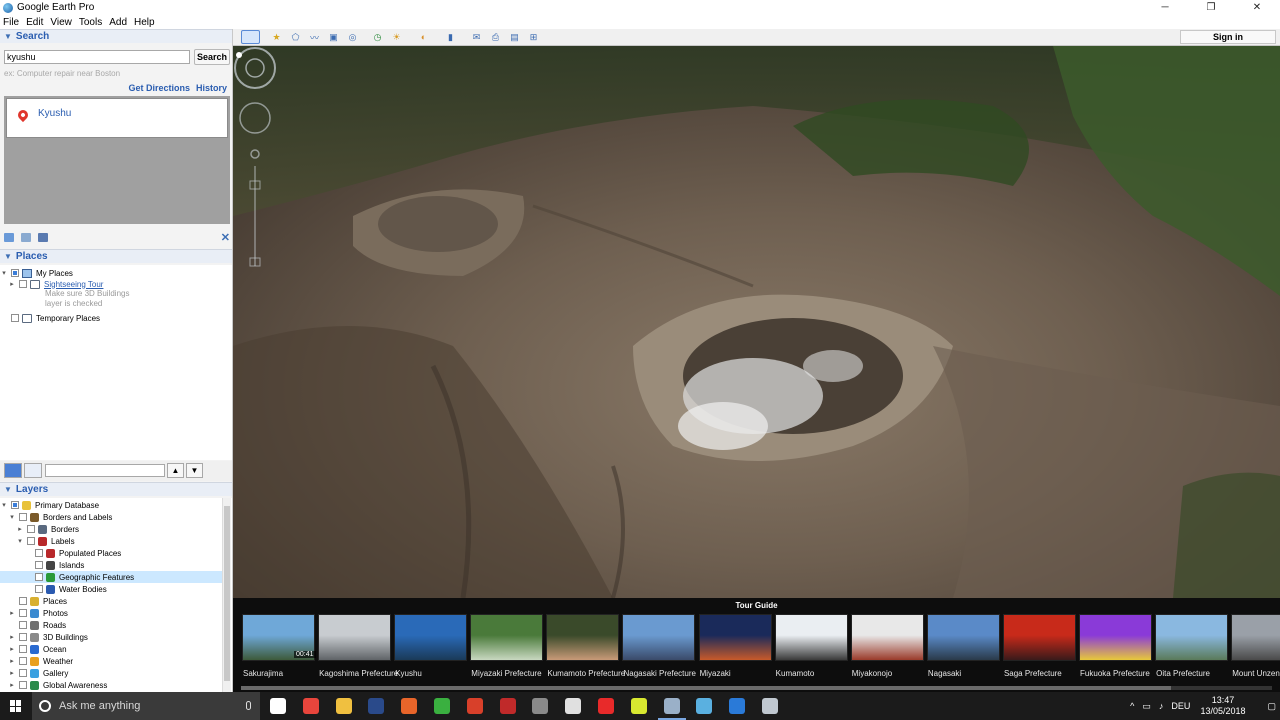 The height and width of the screenshot is (720, 1280). What do you see at coordinates (540, 706) in the screenshot?
I see `app-gray-icon` at bounding box center [540, 706].